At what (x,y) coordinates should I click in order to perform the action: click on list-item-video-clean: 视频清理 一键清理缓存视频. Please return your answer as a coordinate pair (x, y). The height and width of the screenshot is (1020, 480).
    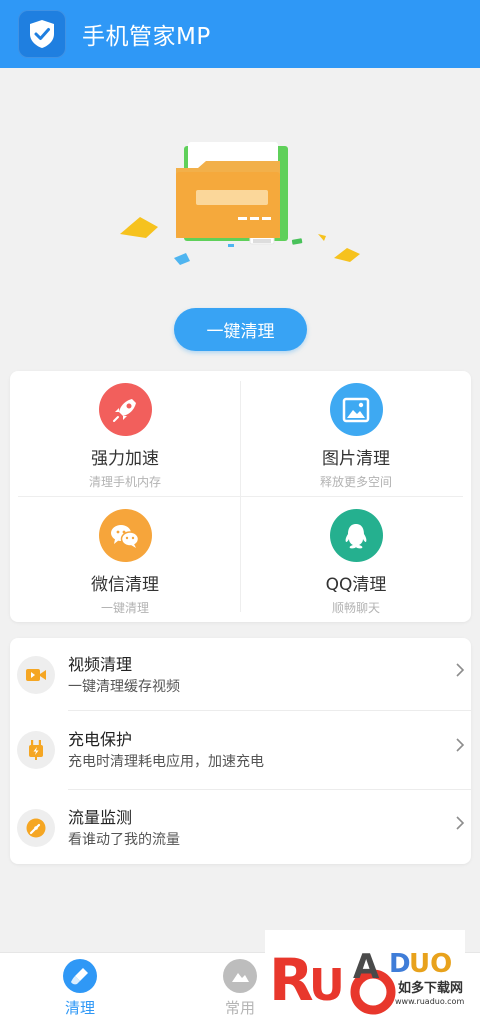
    Looking at the image, I should click on (240, 675).